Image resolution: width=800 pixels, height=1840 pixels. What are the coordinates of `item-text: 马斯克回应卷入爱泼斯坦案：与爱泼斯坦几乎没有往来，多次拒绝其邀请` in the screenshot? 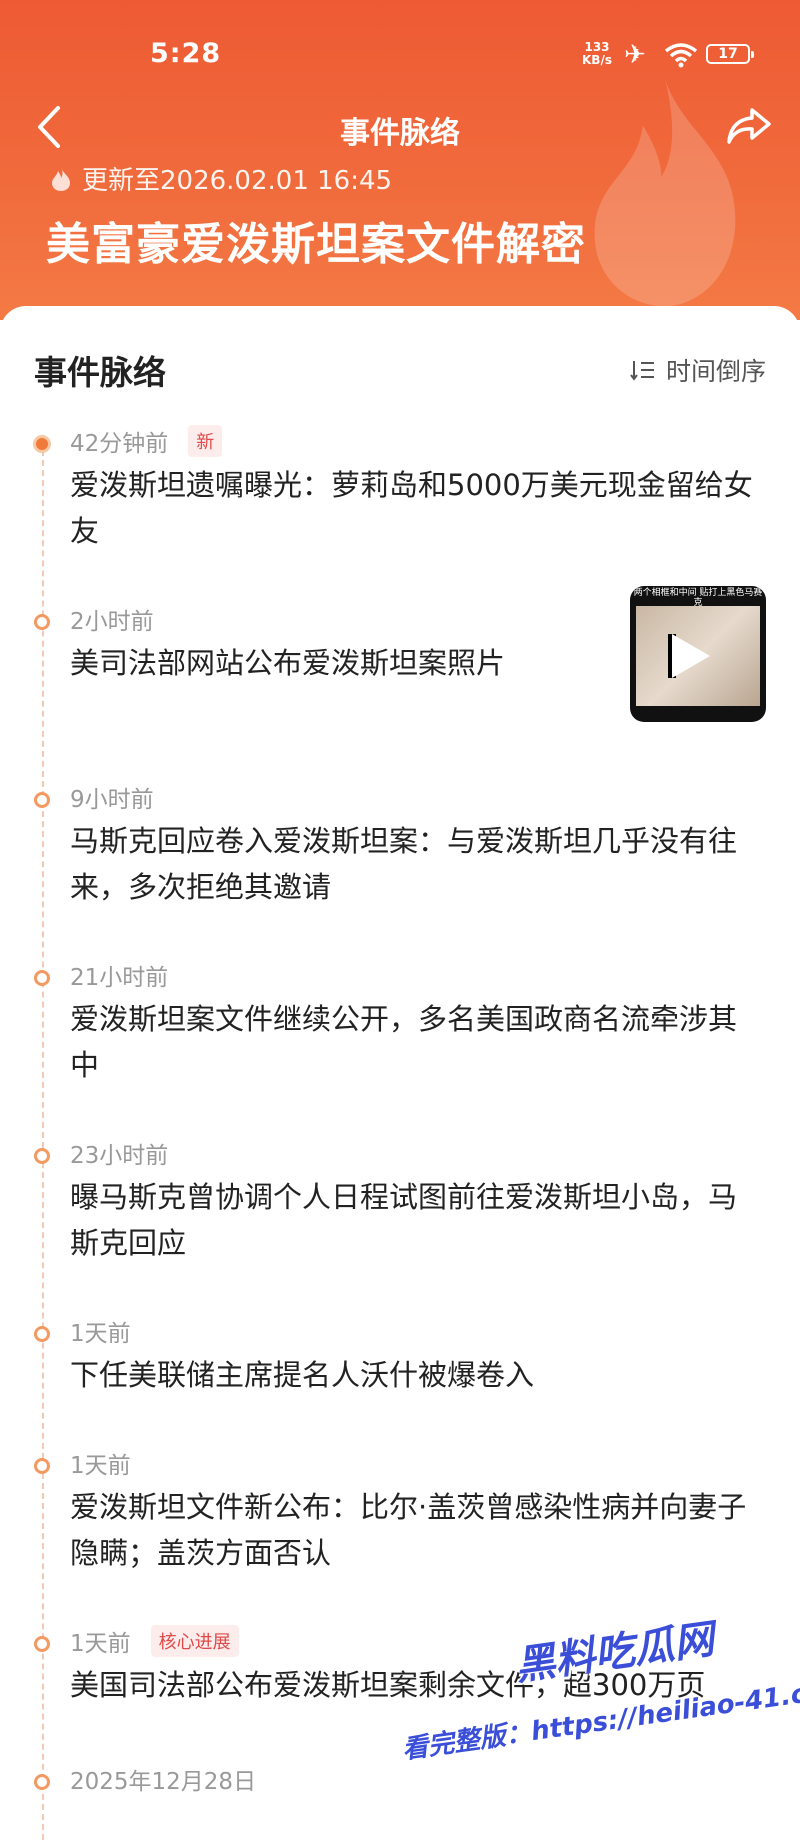 It's located at (404, 864).